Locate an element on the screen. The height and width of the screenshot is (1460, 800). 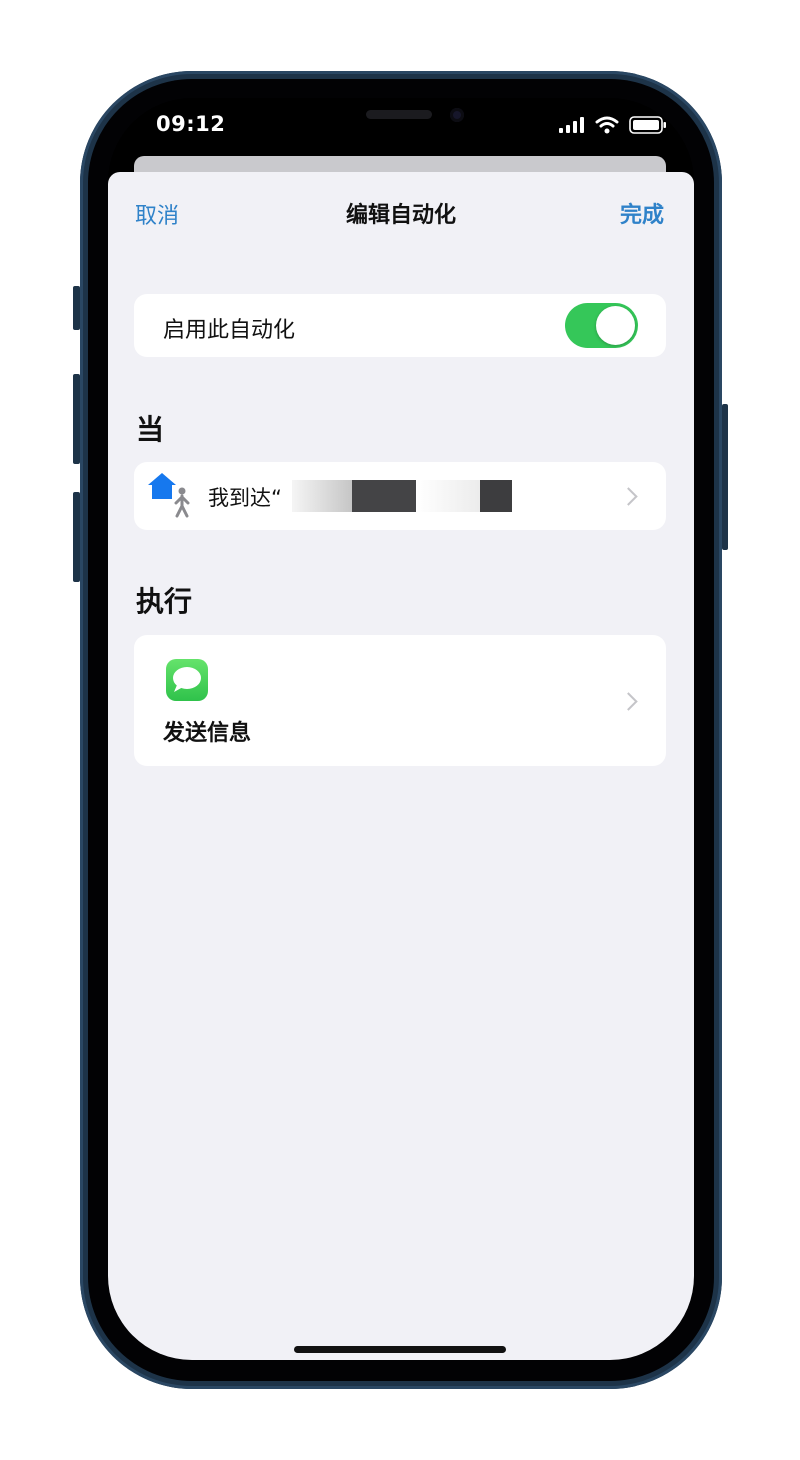
volume-up-button is located at coordinates (76, 419).